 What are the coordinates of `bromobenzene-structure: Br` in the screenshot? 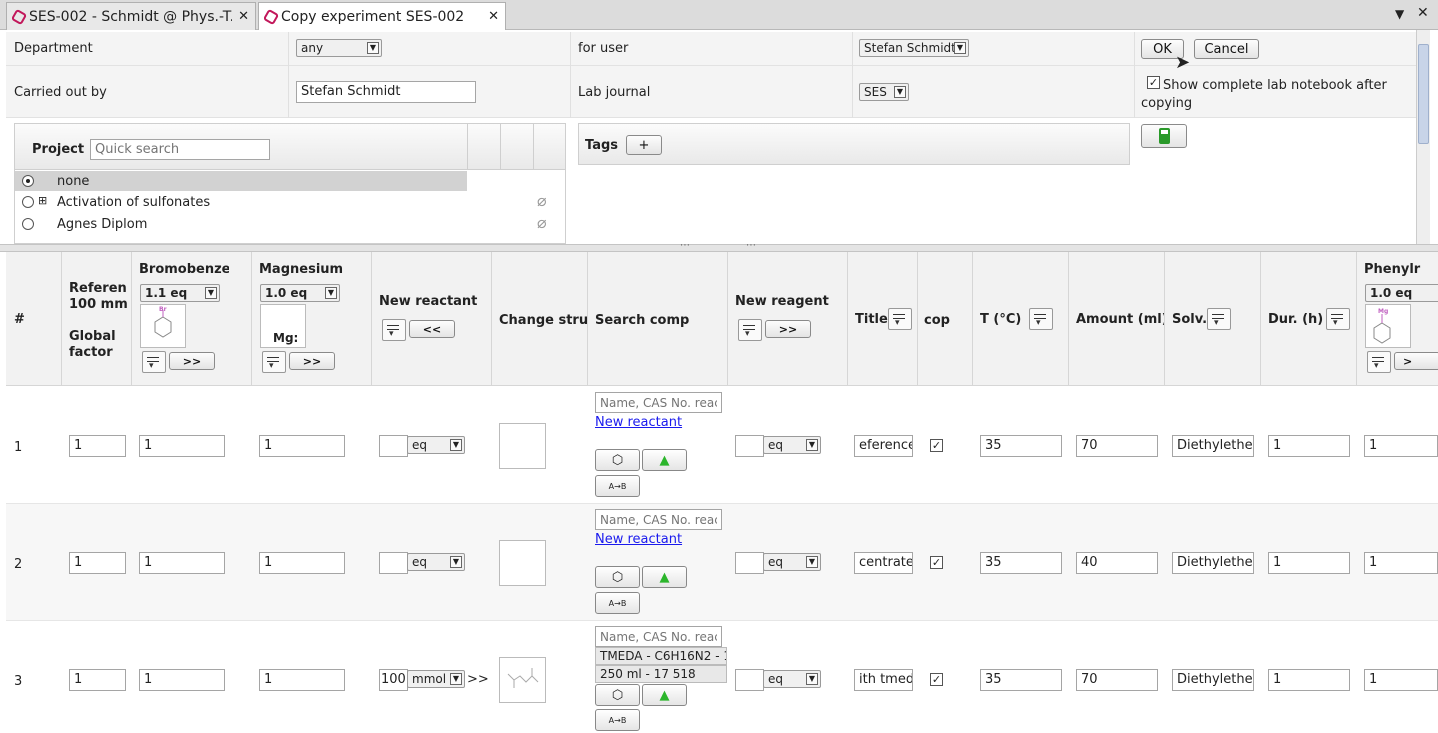 It's located at (163, 326).